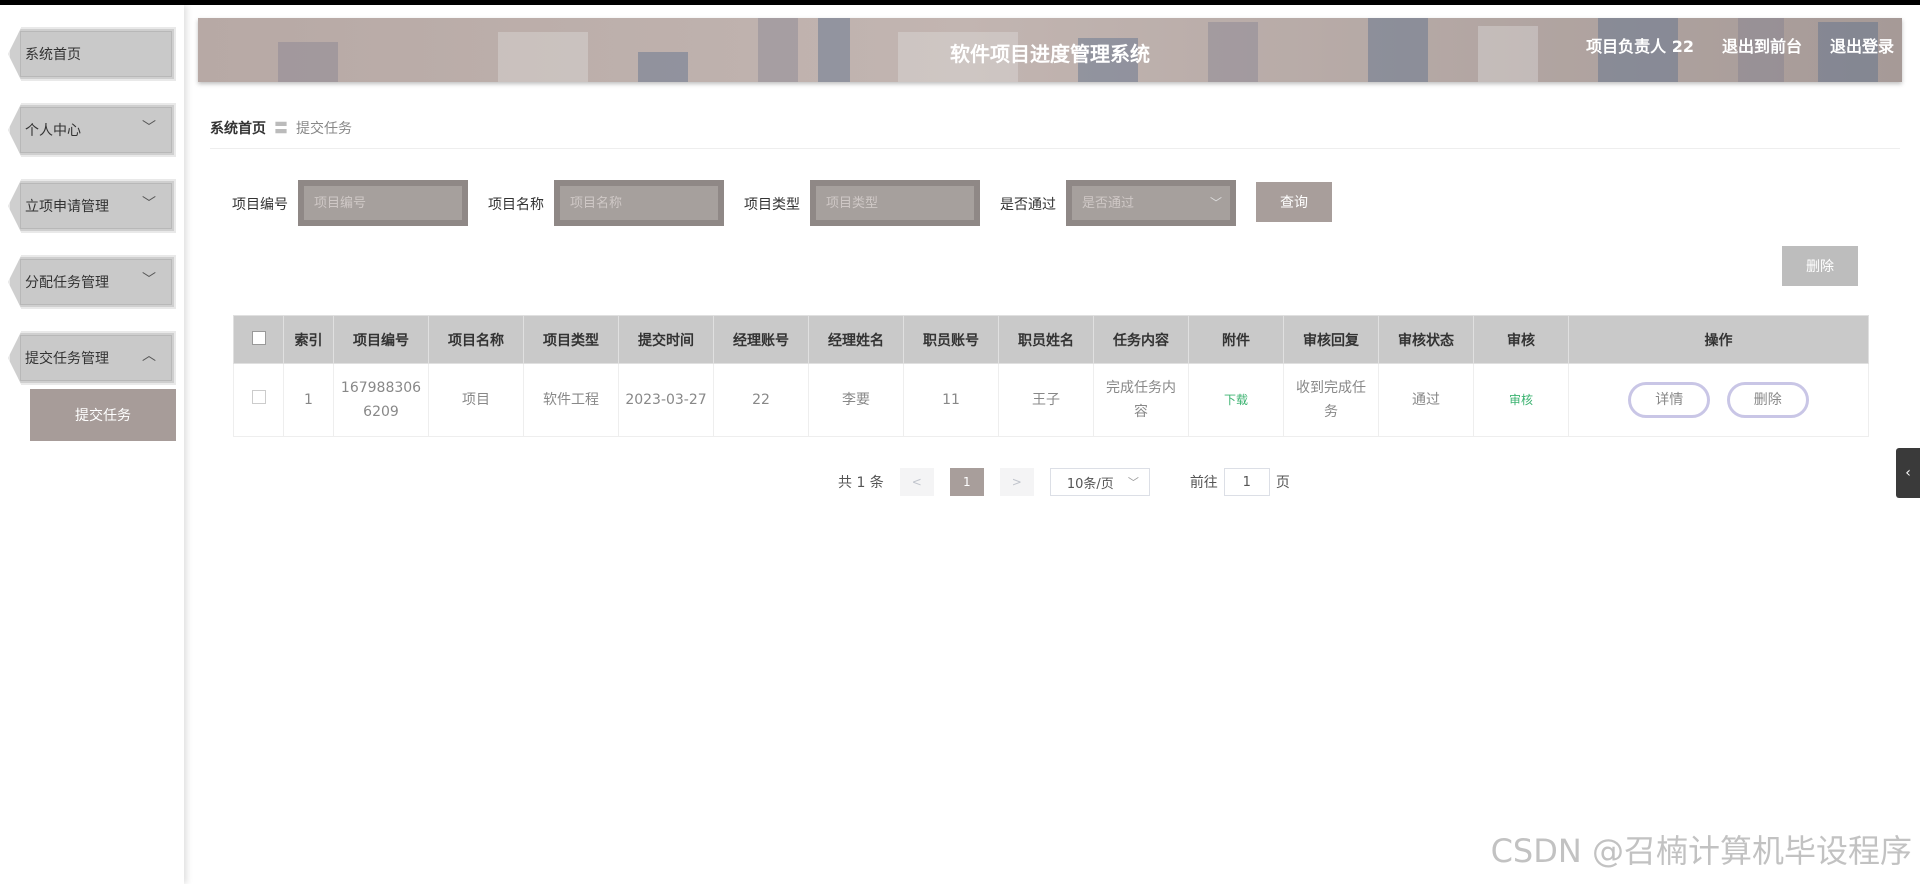  I want to click on header-banner: 软件项目进度管理系统 项目负责人 22 退出到前台 退出登录, so click(1050, 50).